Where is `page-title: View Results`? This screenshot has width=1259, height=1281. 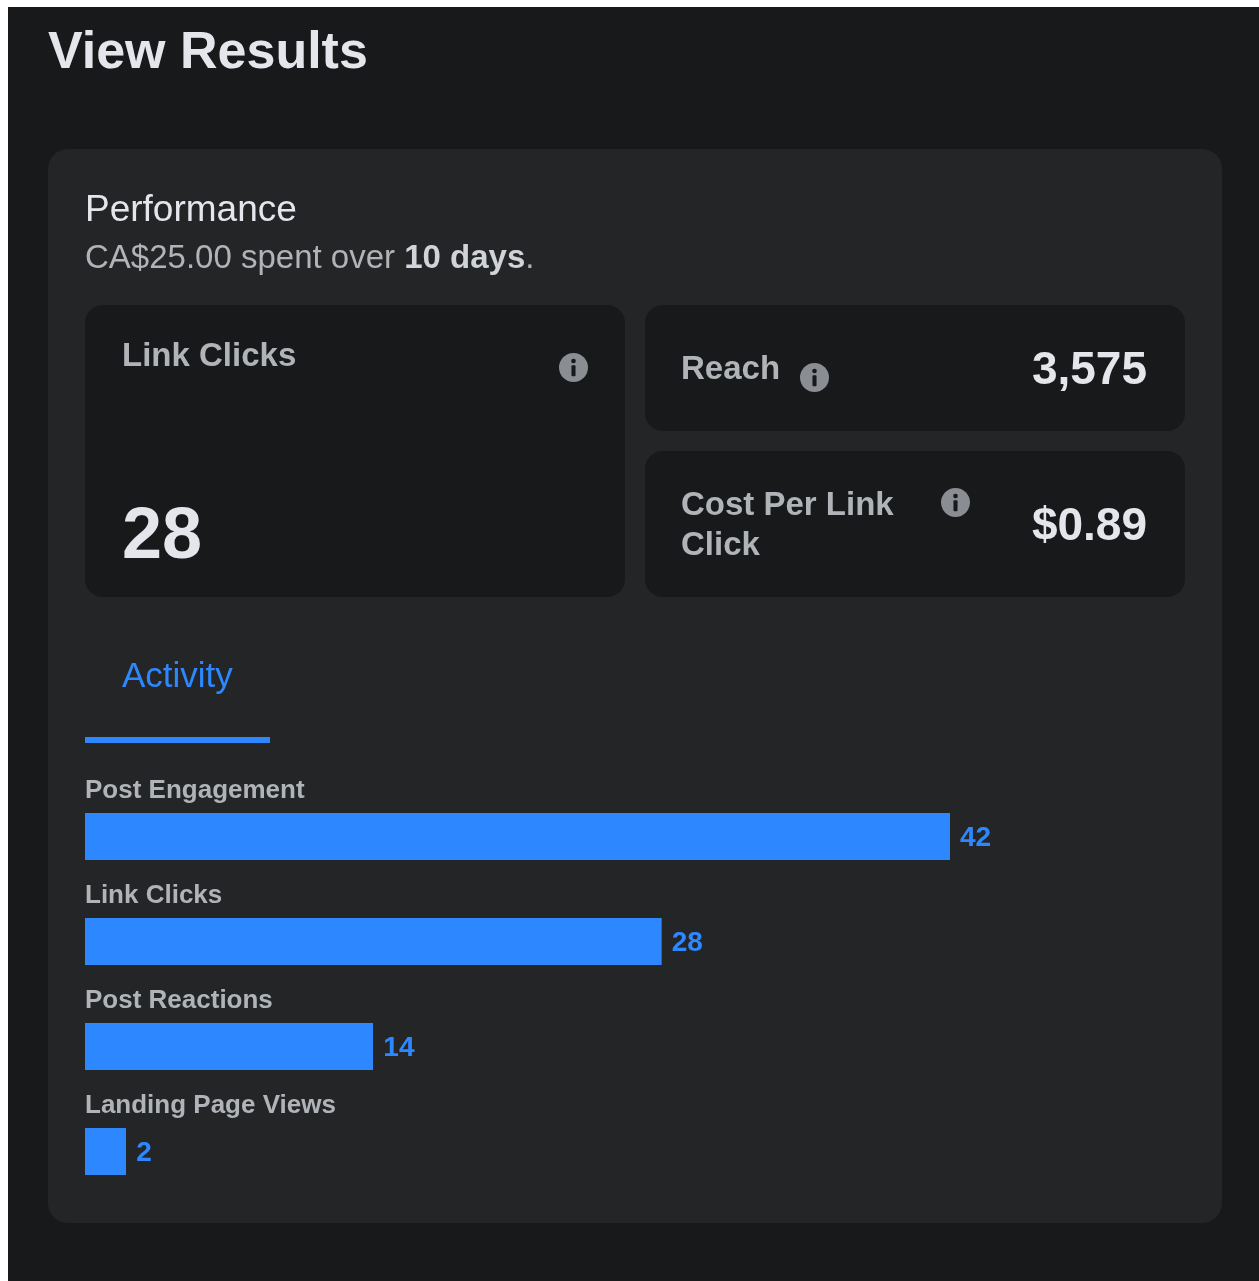 page-title: View Results is located at coordinates (208, 50).